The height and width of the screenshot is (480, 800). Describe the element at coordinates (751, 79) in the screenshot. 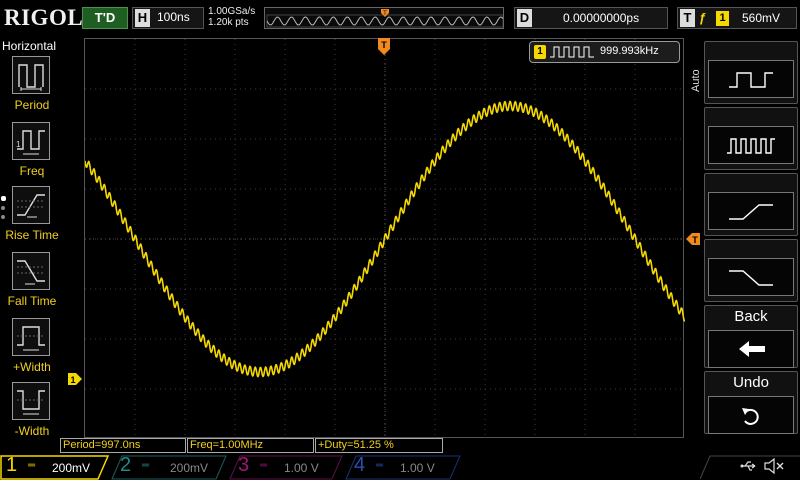

I see `square-wave-icon` at that location.